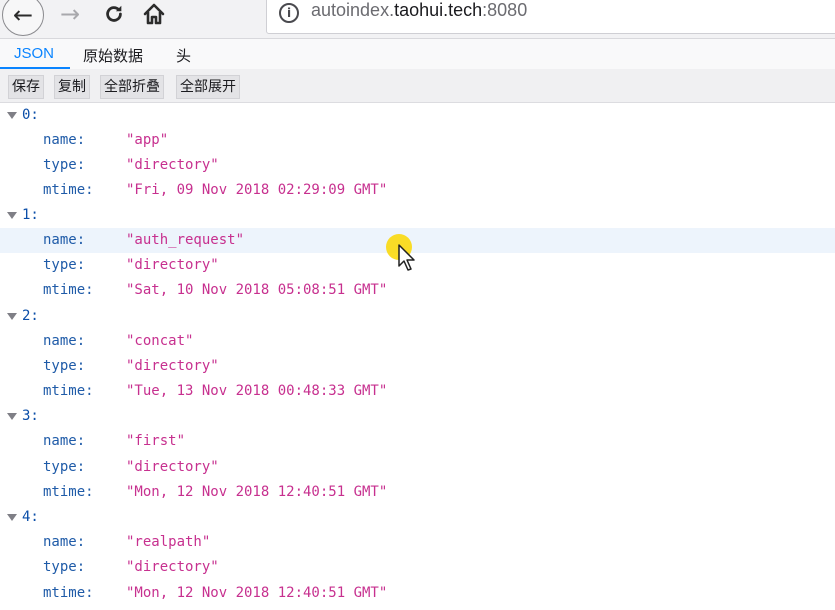 This screenshot has width=835, height=610. Describe the element at coordinates (23, 18) in the screenshot. I see `back-arrow-icon: ←` at that location.